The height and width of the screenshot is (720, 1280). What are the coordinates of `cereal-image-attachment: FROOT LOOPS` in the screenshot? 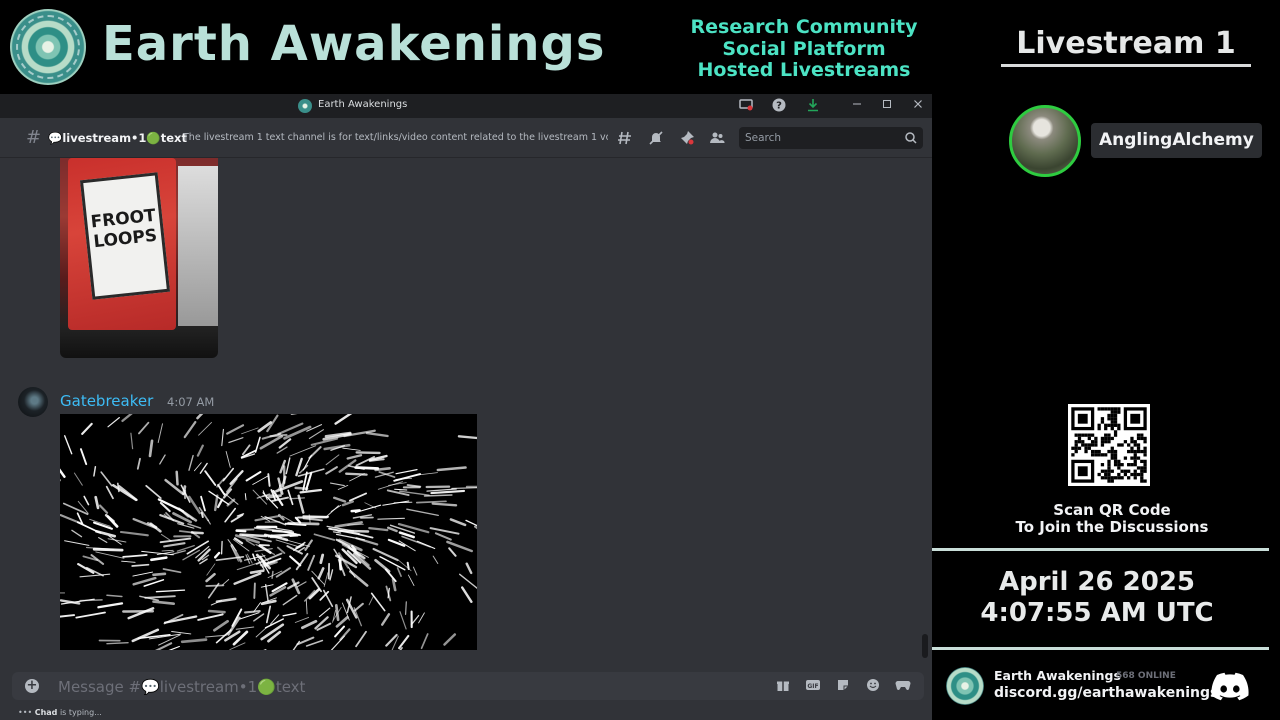 It's located at (139, 258).